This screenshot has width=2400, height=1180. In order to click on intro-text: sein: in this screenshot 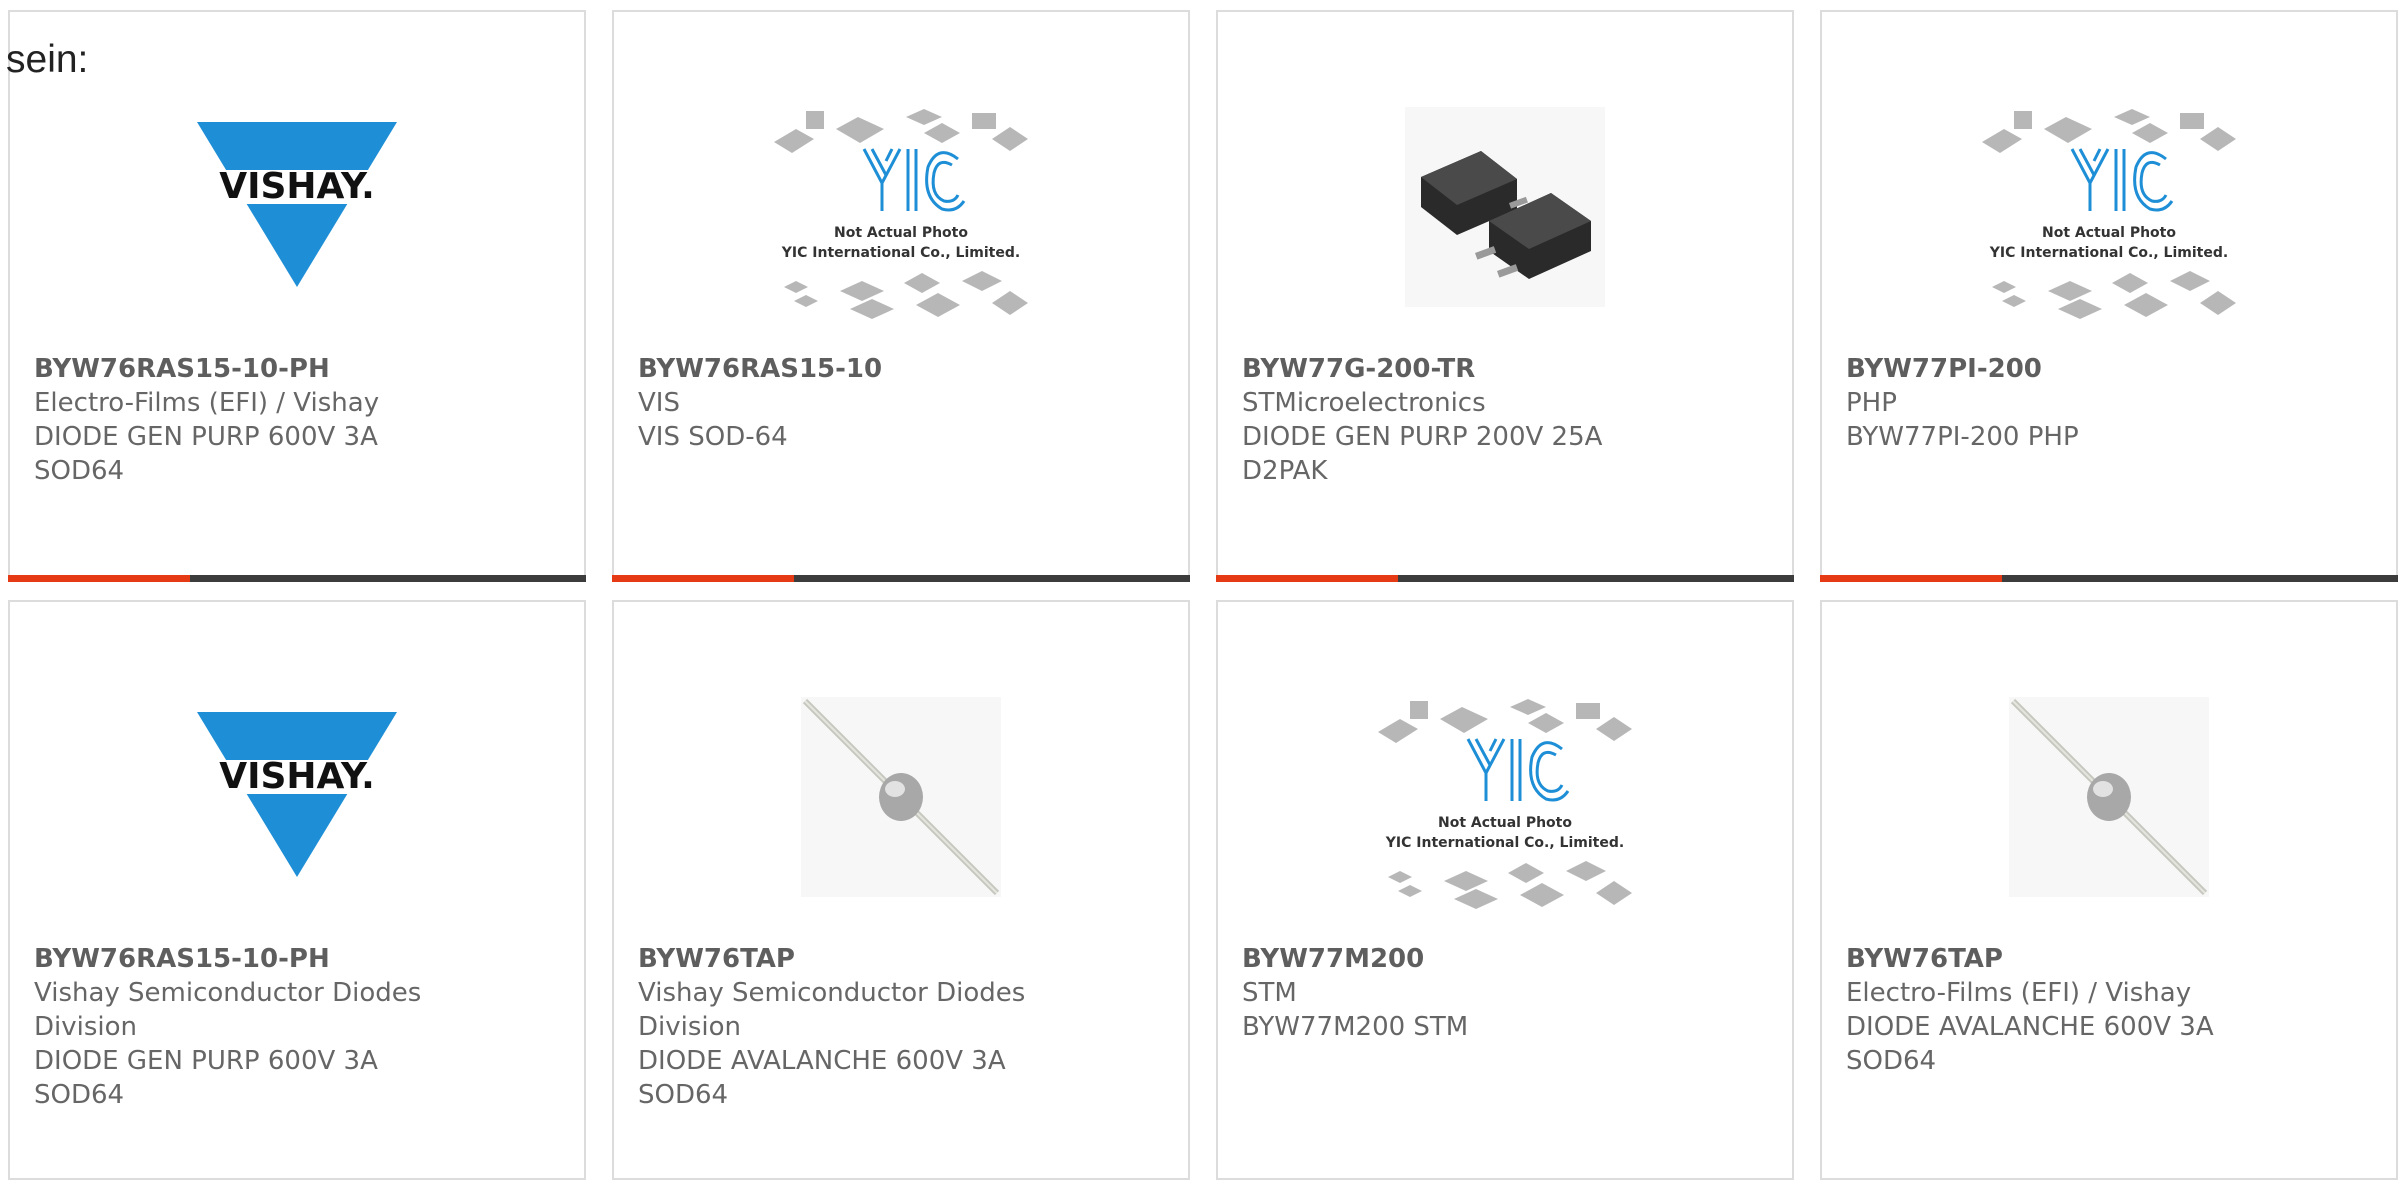, I will do `click(47, 59)`.